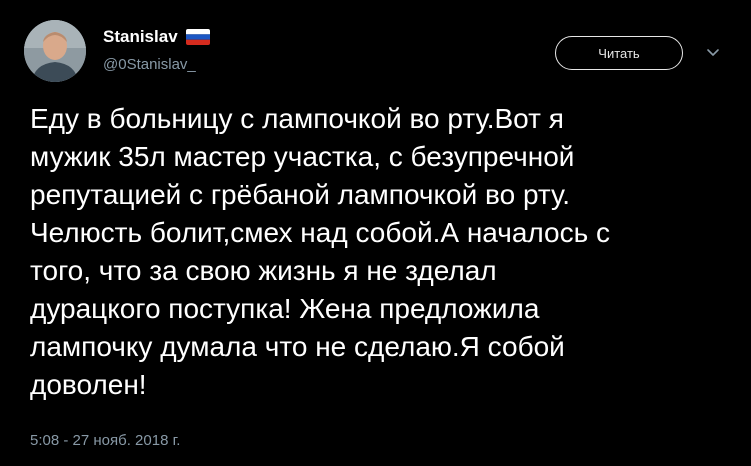 The width and height of the screenshot is (751, 466). I want to click on tweet-timestamp: 5:08 - 27 нояб. 2018 г., so click(105, 440).